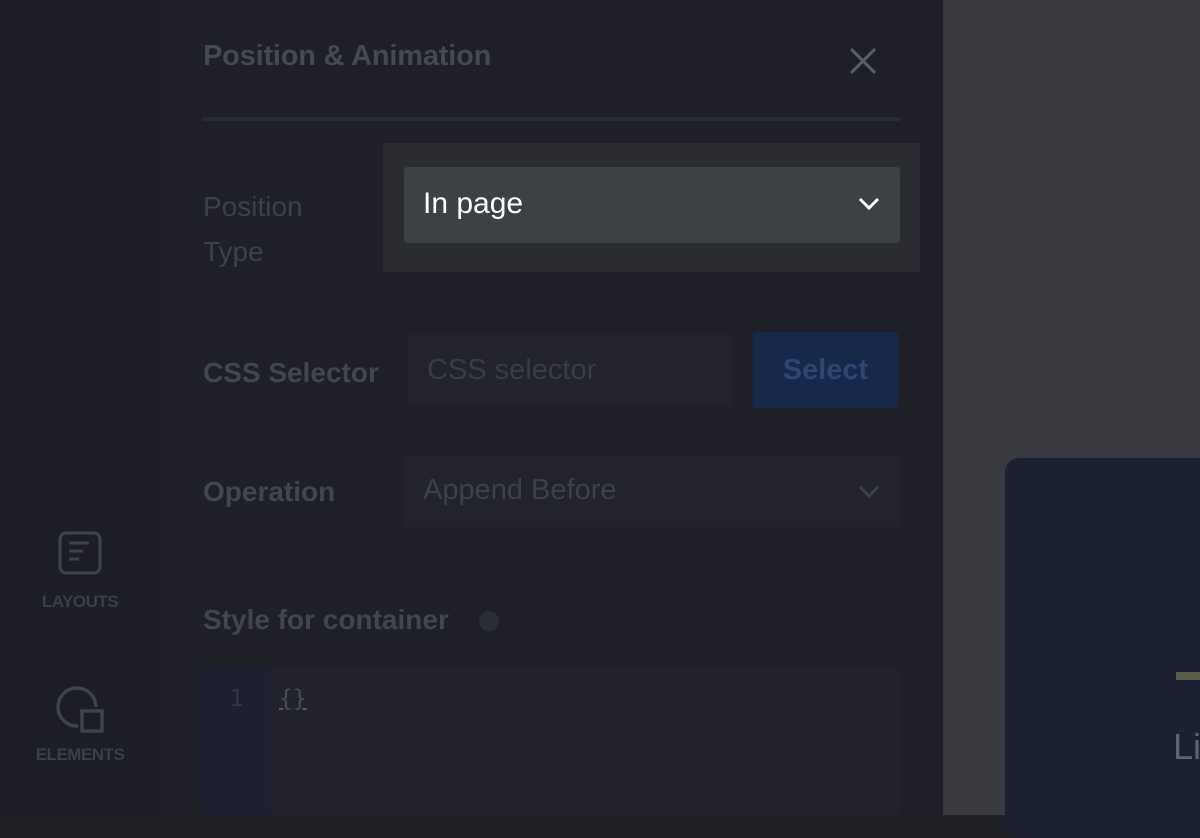 The width and height of the screenshot is (1200, 838). Describe the element at coordinates (253, 206) in the screenshot. I see `position-type-label-line1: Position` at that location.